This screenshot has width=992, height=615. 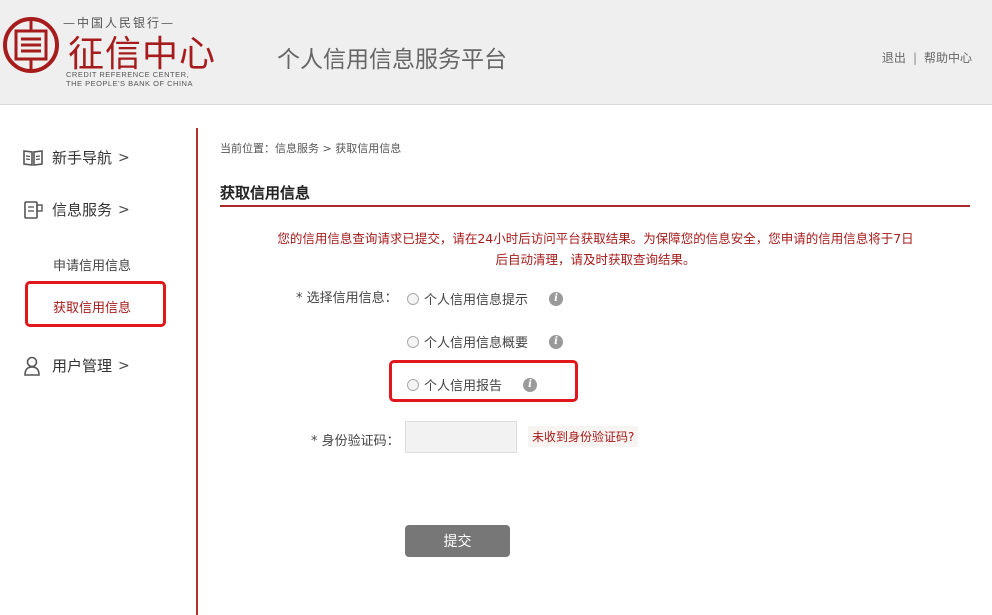 I want to click on title-divider, so click(x=595, y=206).